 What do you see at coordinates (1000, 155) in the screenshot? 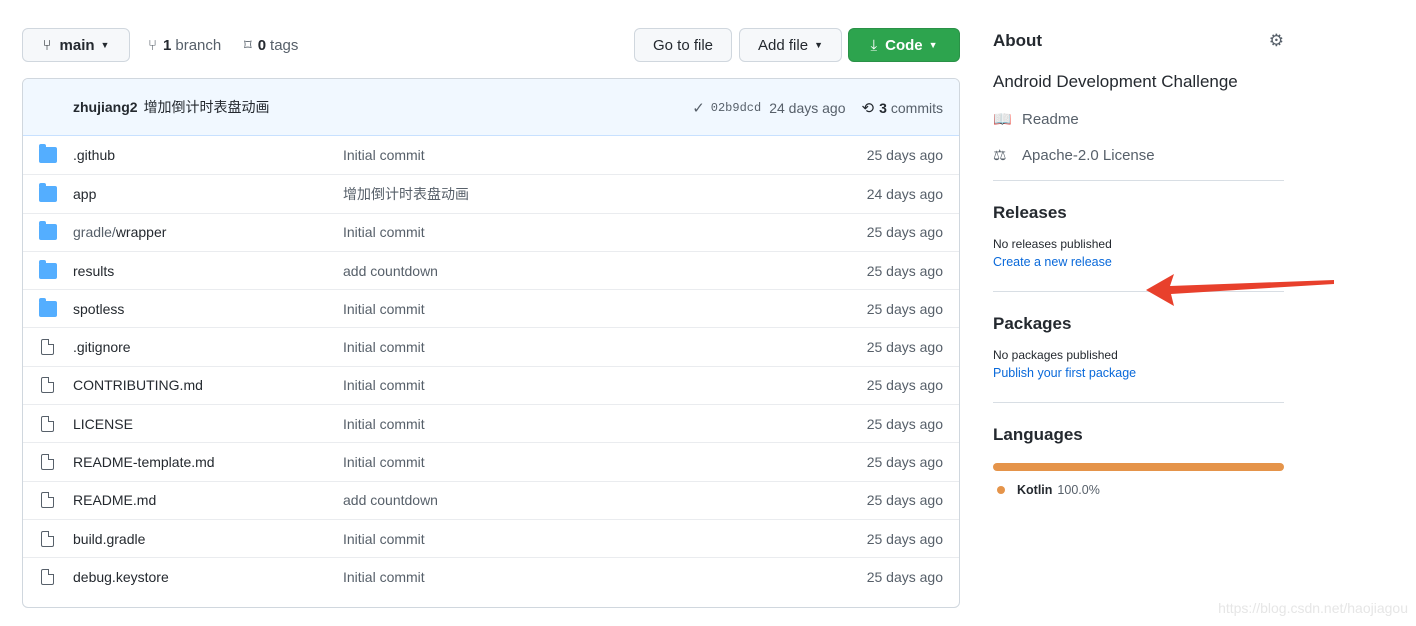
I see `law-icon: ⚖` at bounding box center [1000, 155].